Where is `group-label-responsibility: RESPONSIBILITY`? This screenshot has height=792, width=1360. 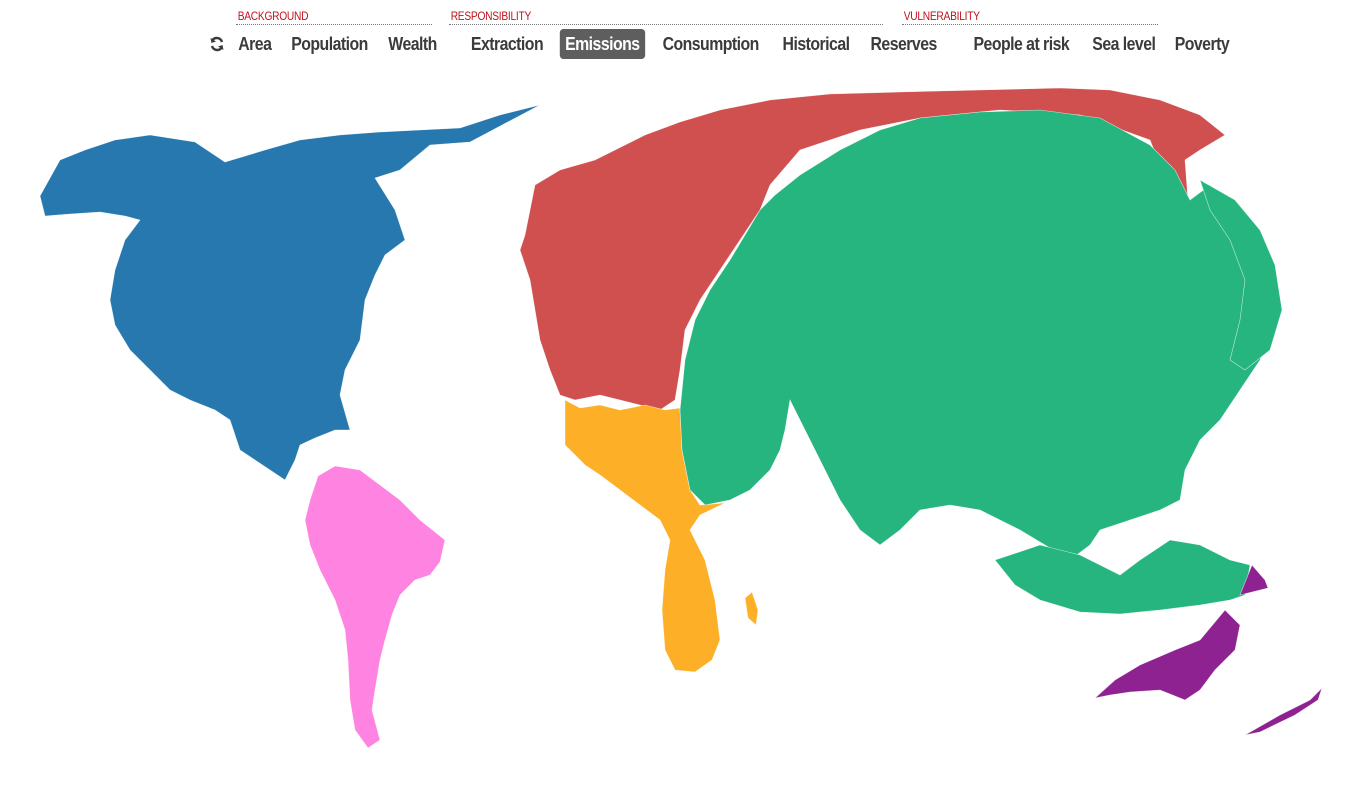
group-label-responsibility: RESPONSIBILITY is located at coordinates (491, 16).